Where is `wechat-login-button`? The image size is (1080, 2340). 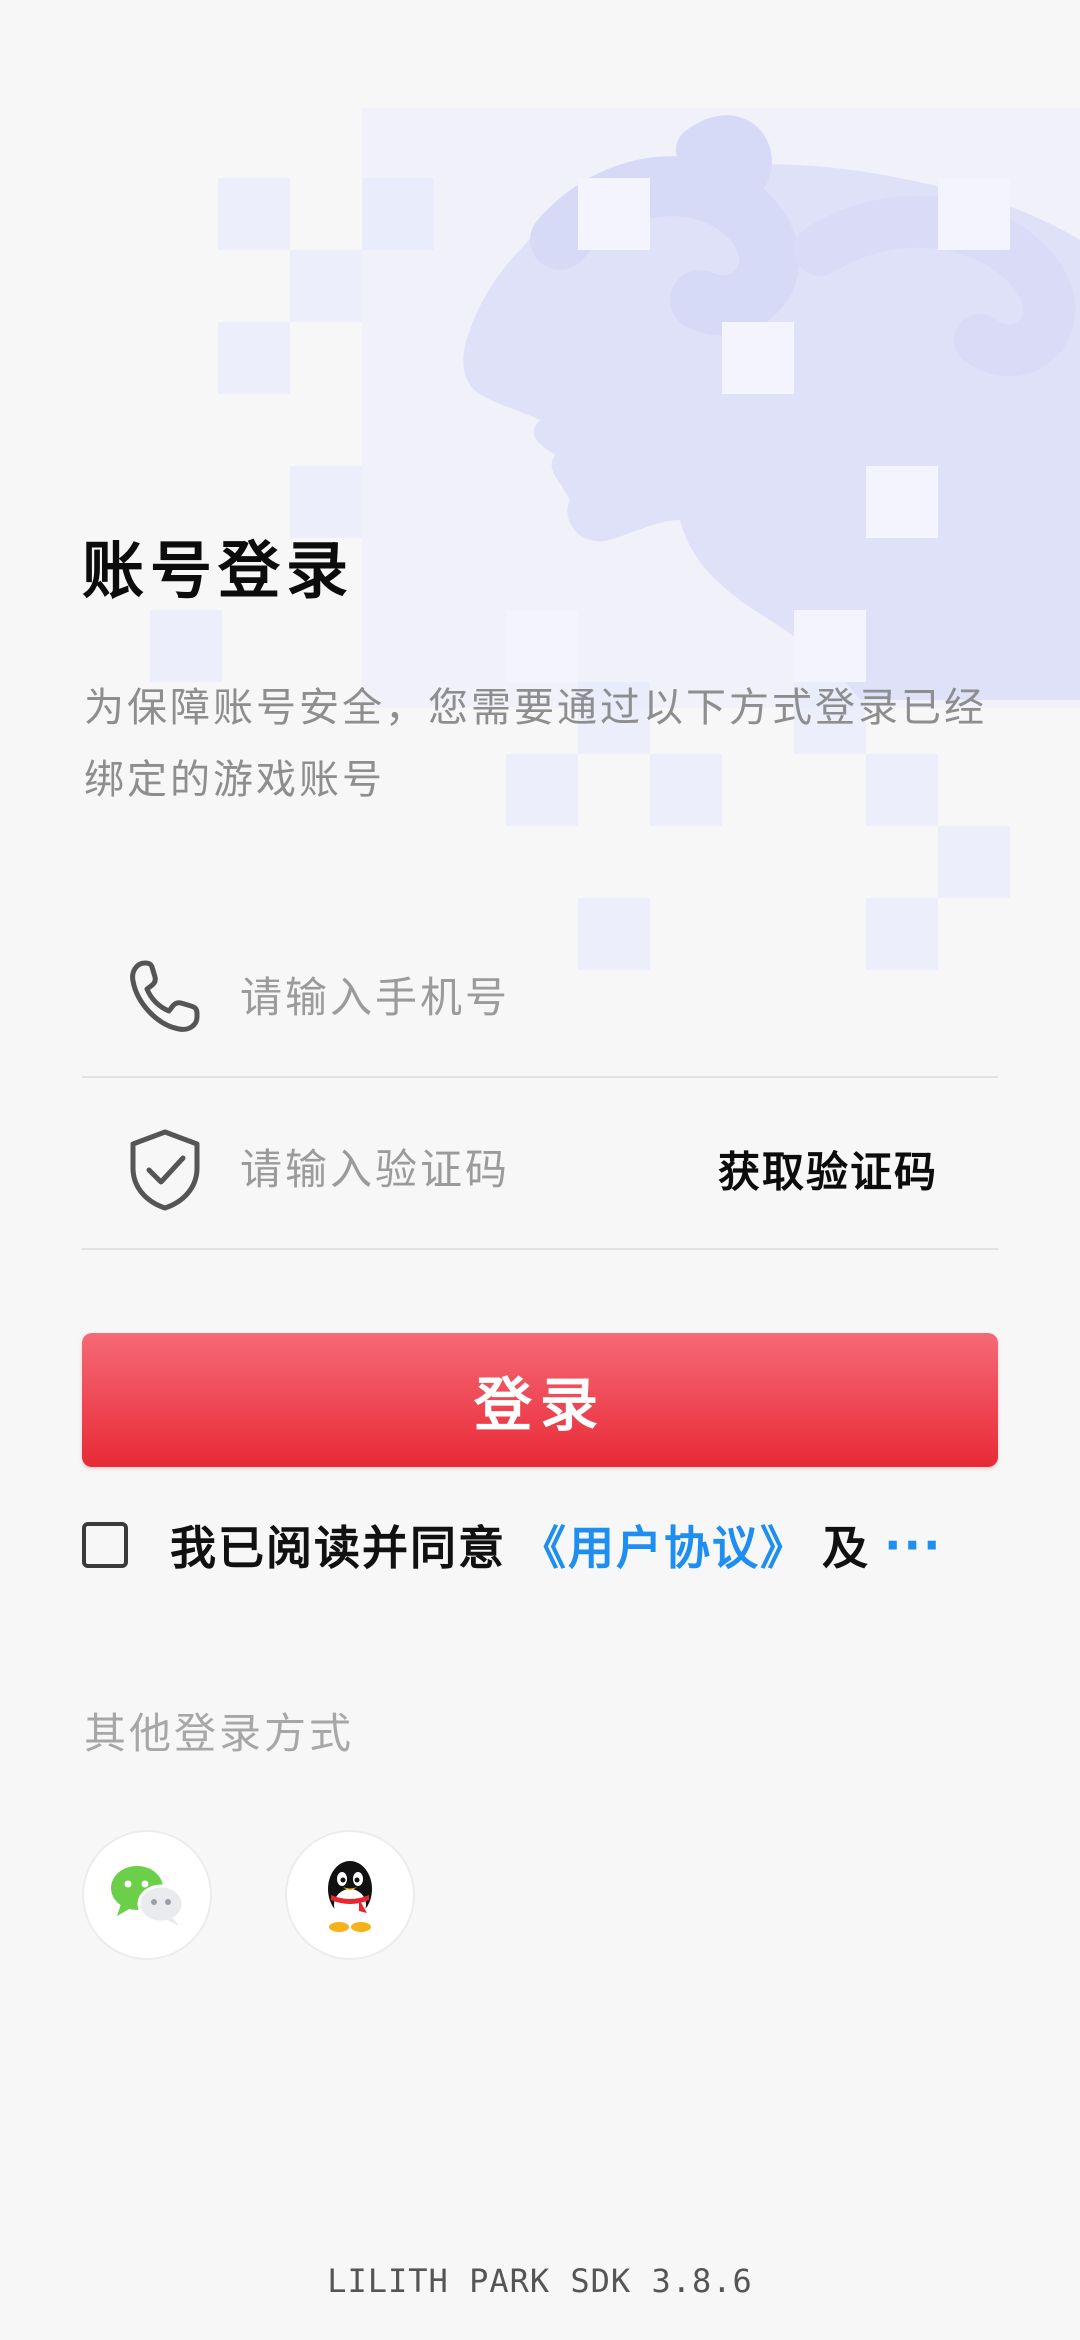
wechat-login-button is located at coordinates (147, 1895).